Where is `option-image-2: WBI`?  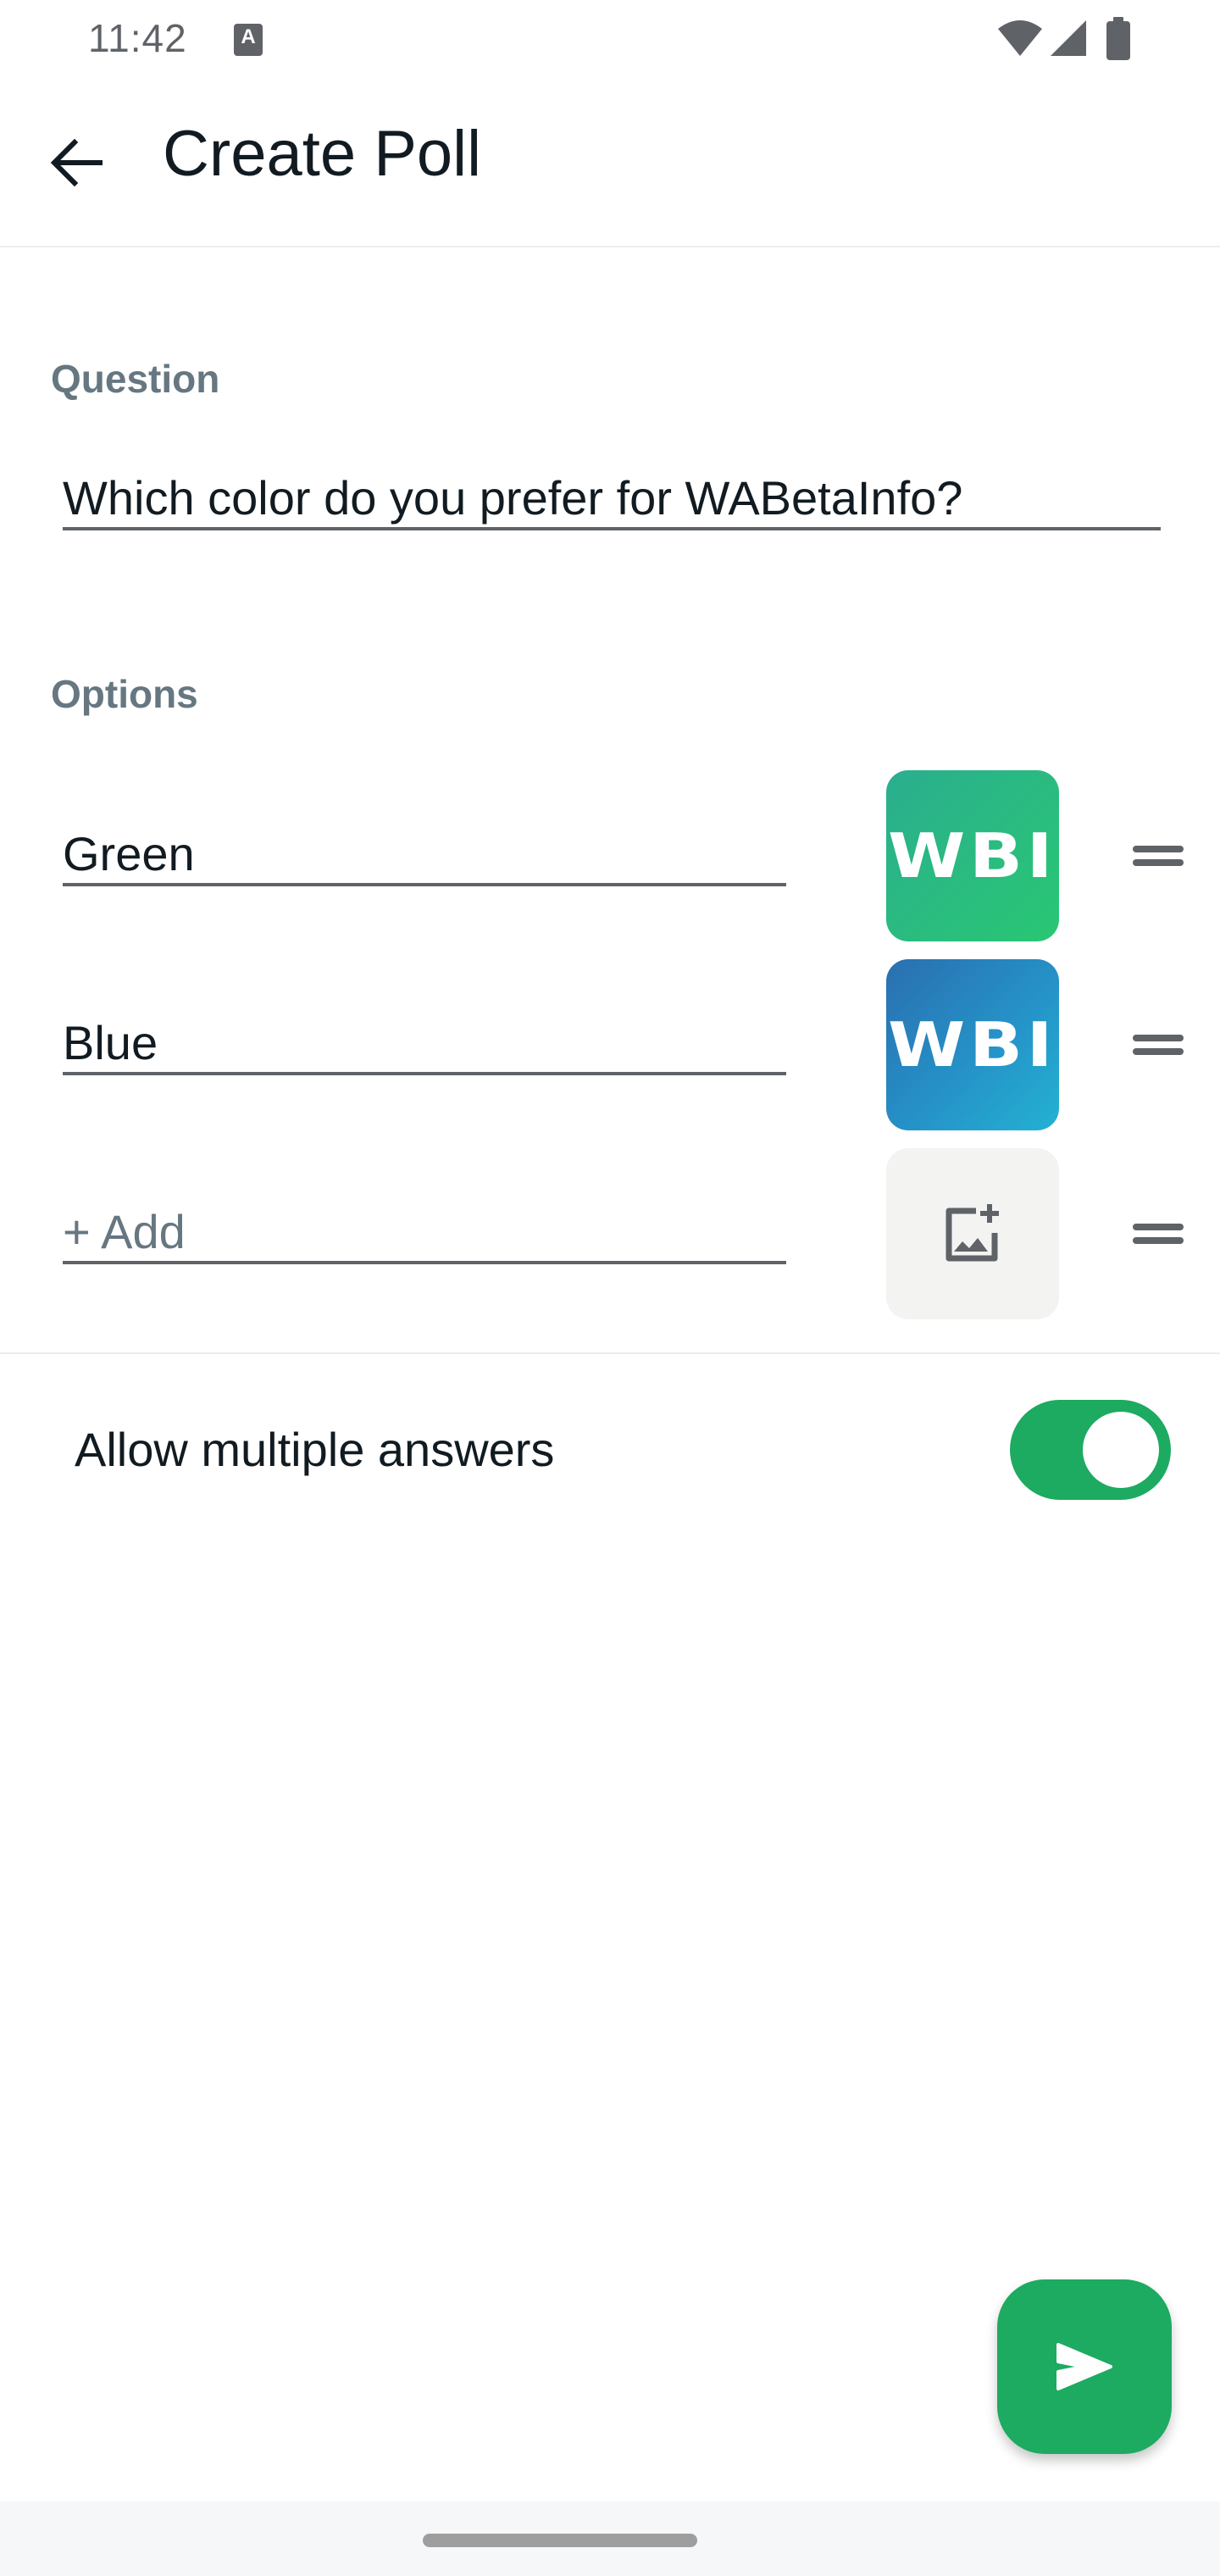
option-image-2: WBI is located at coordinates (972, 1044).